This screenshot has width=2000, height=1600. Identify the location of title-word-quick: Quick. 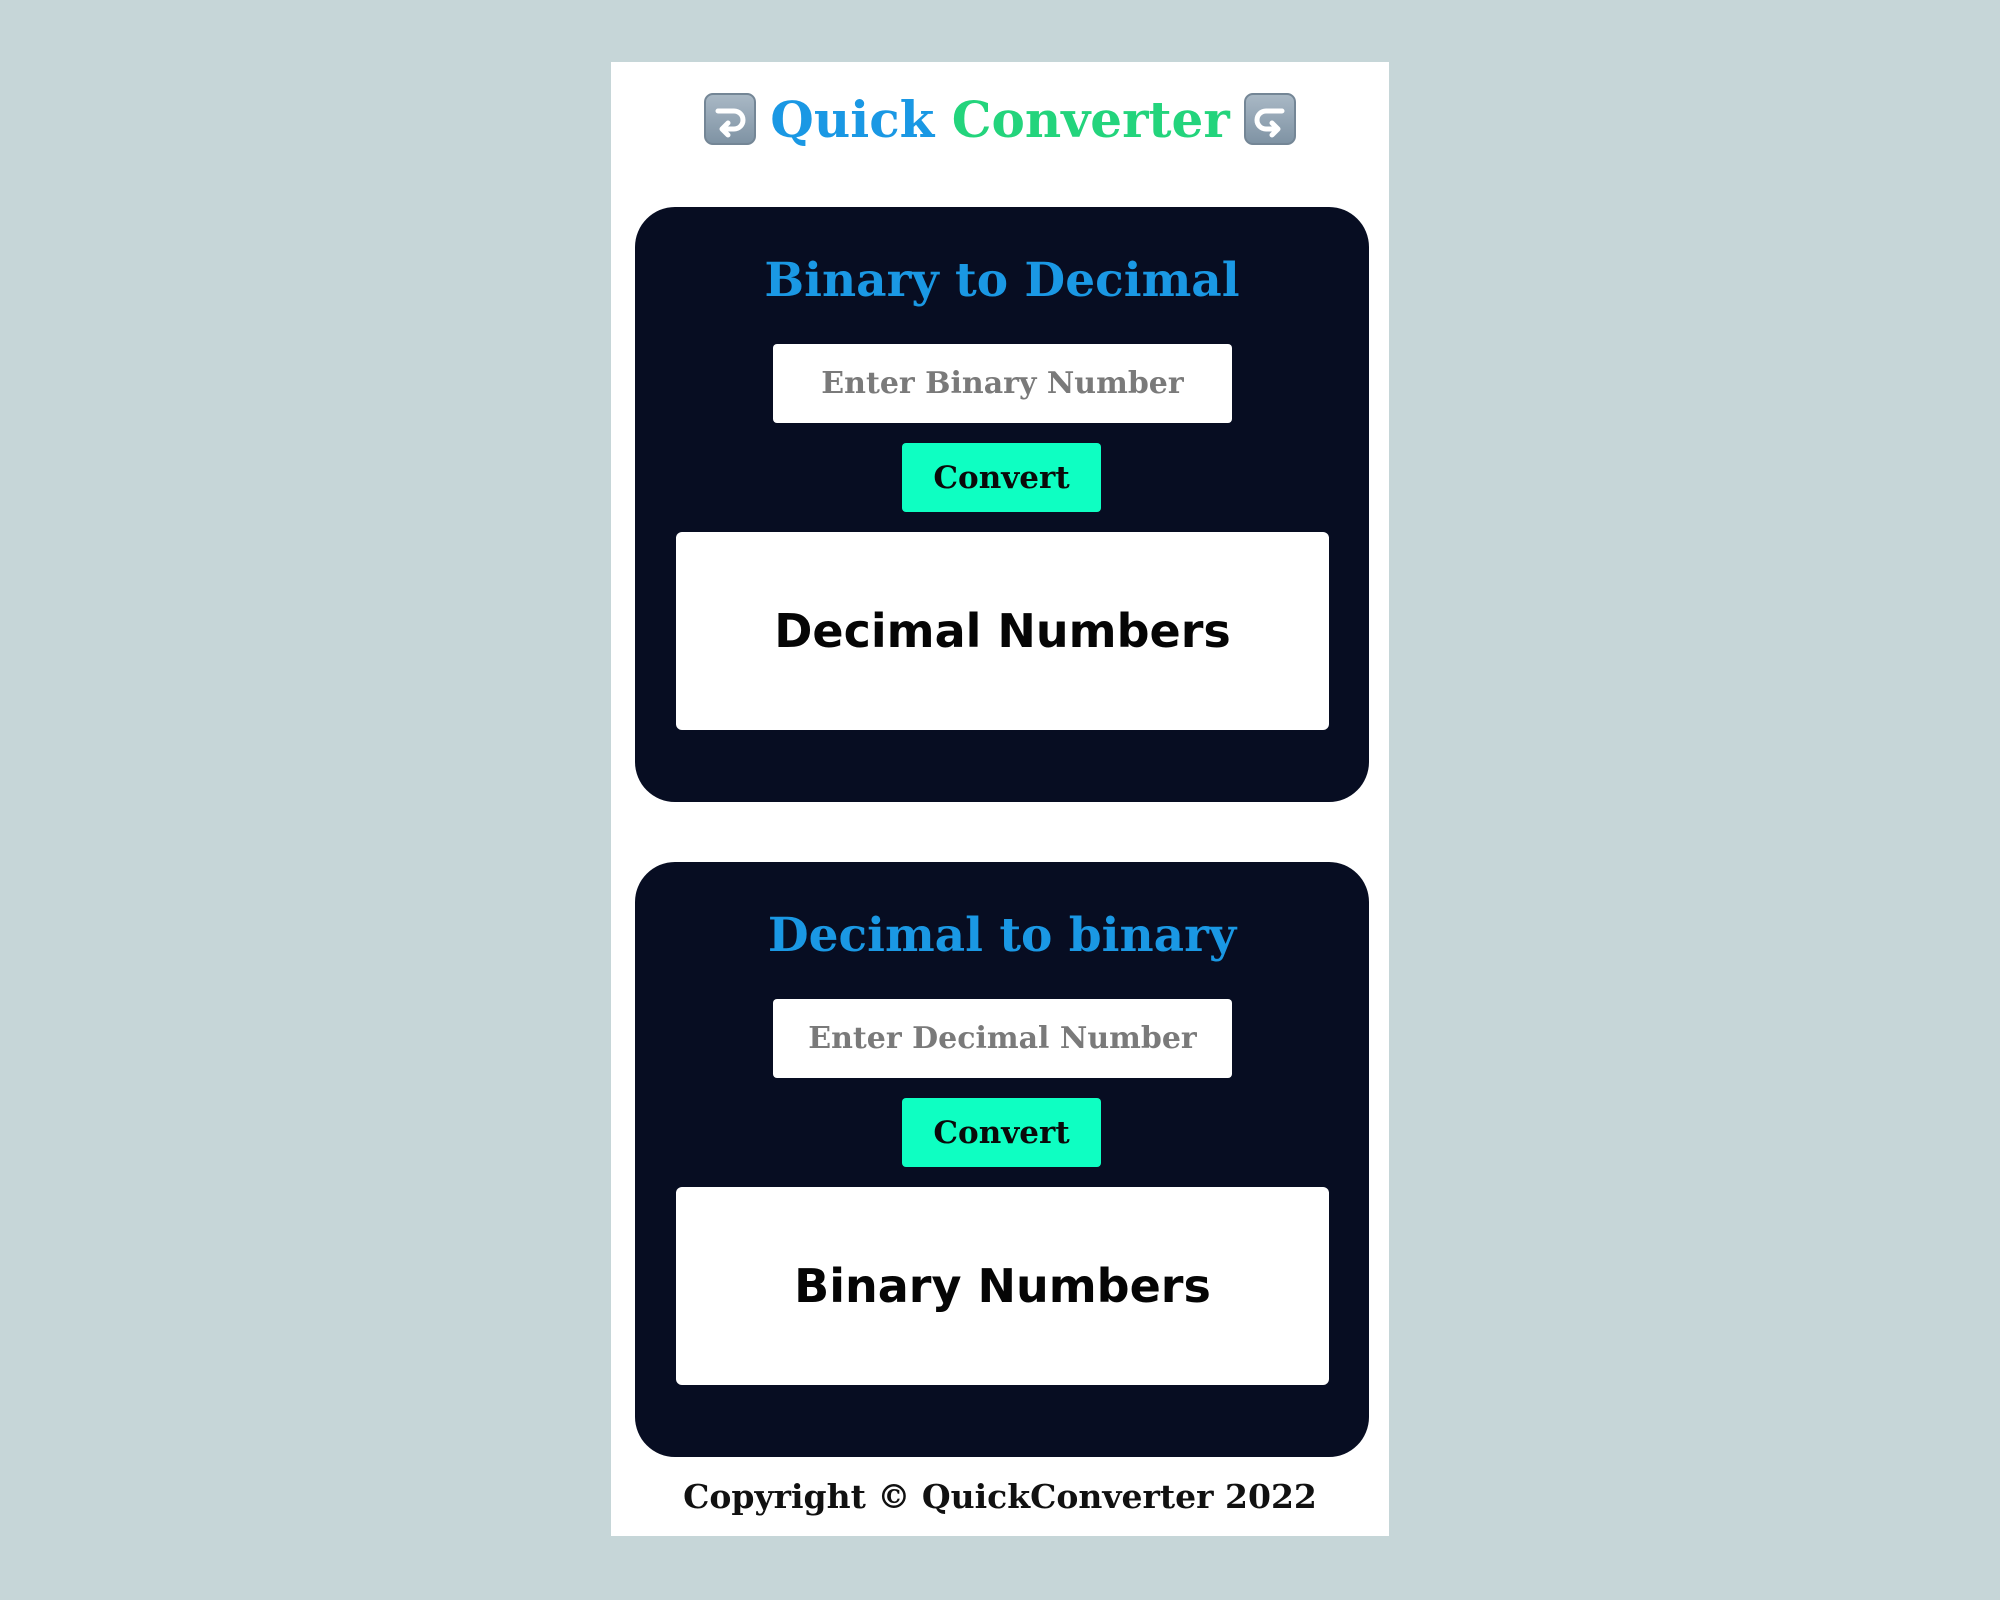
(852, 119).